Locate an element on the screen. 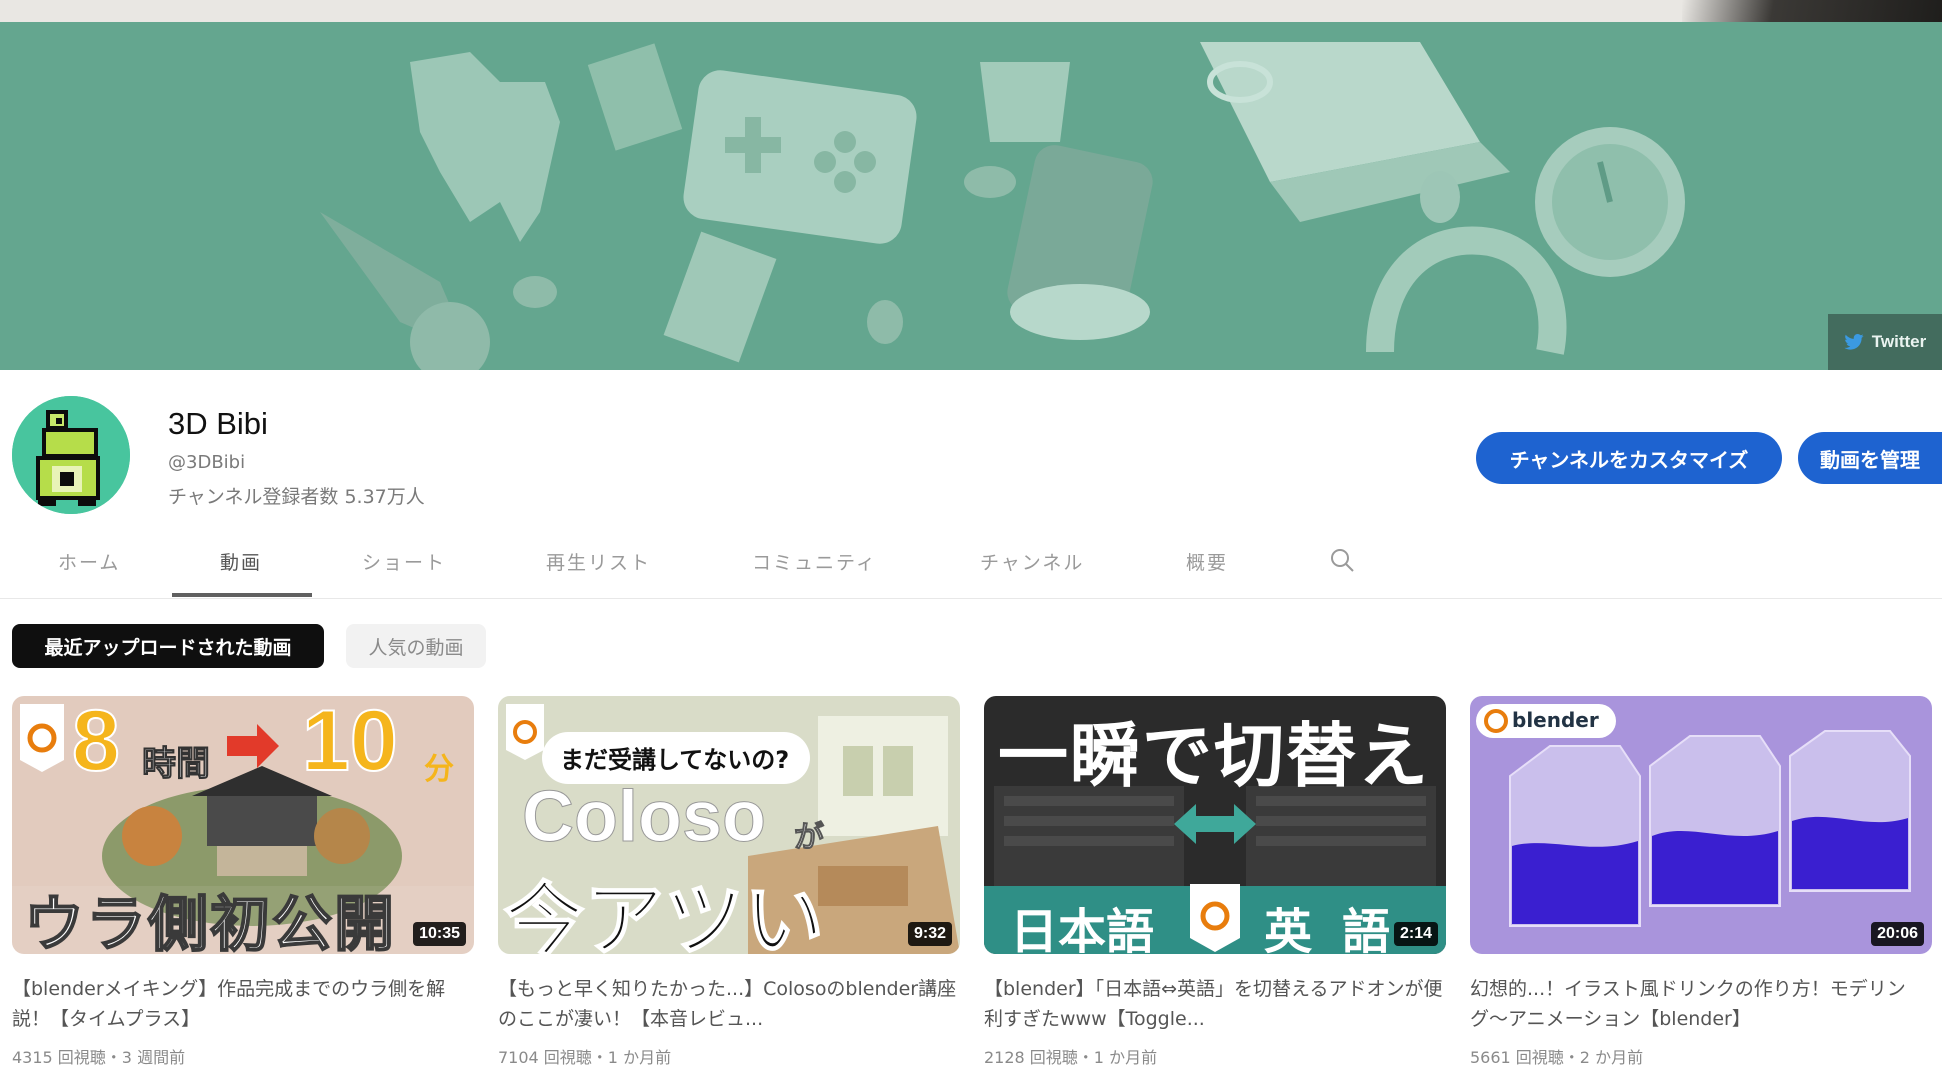  tab-community: コミュニティ is located at coordinates (814, 561).